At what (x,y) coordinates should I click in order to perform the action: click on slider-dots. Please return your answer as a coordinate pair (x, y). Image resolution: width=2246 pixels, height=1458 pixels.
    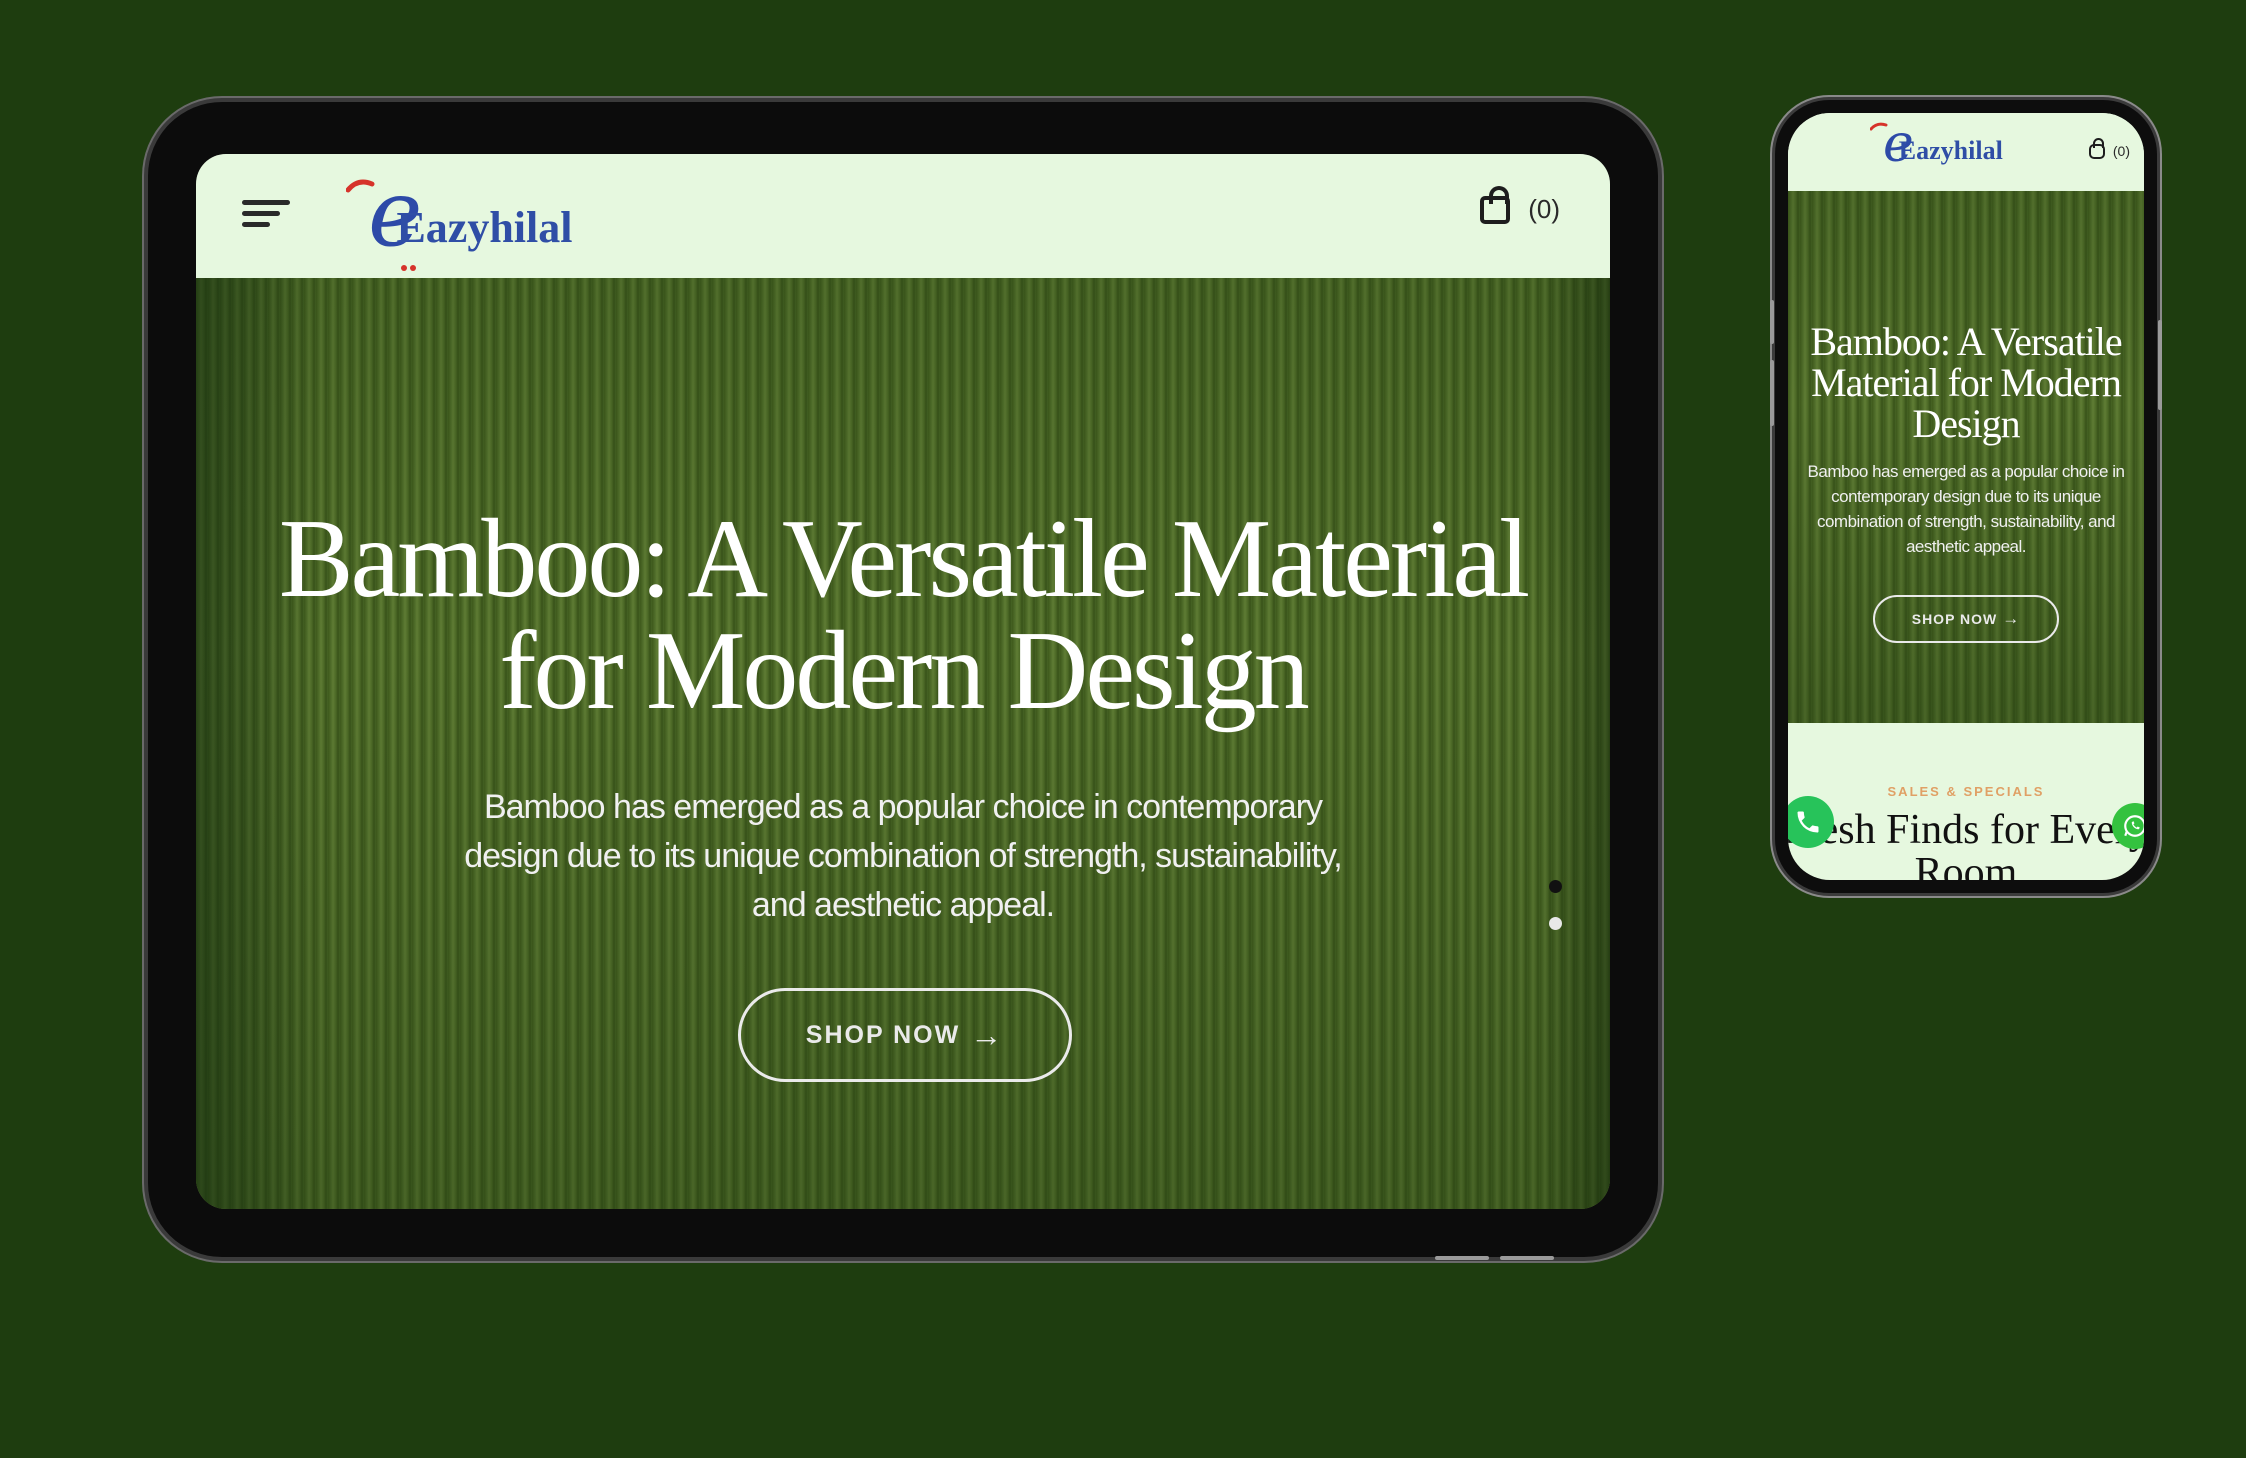
    Looking at the image, I should click on (1555, 917).